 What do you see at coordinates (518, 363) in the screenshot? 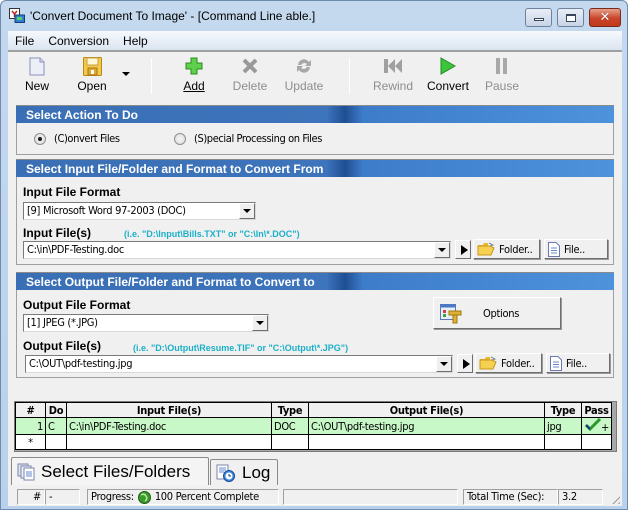
I see `output-folder-label: Folder..` at bounding box center [518, 363].